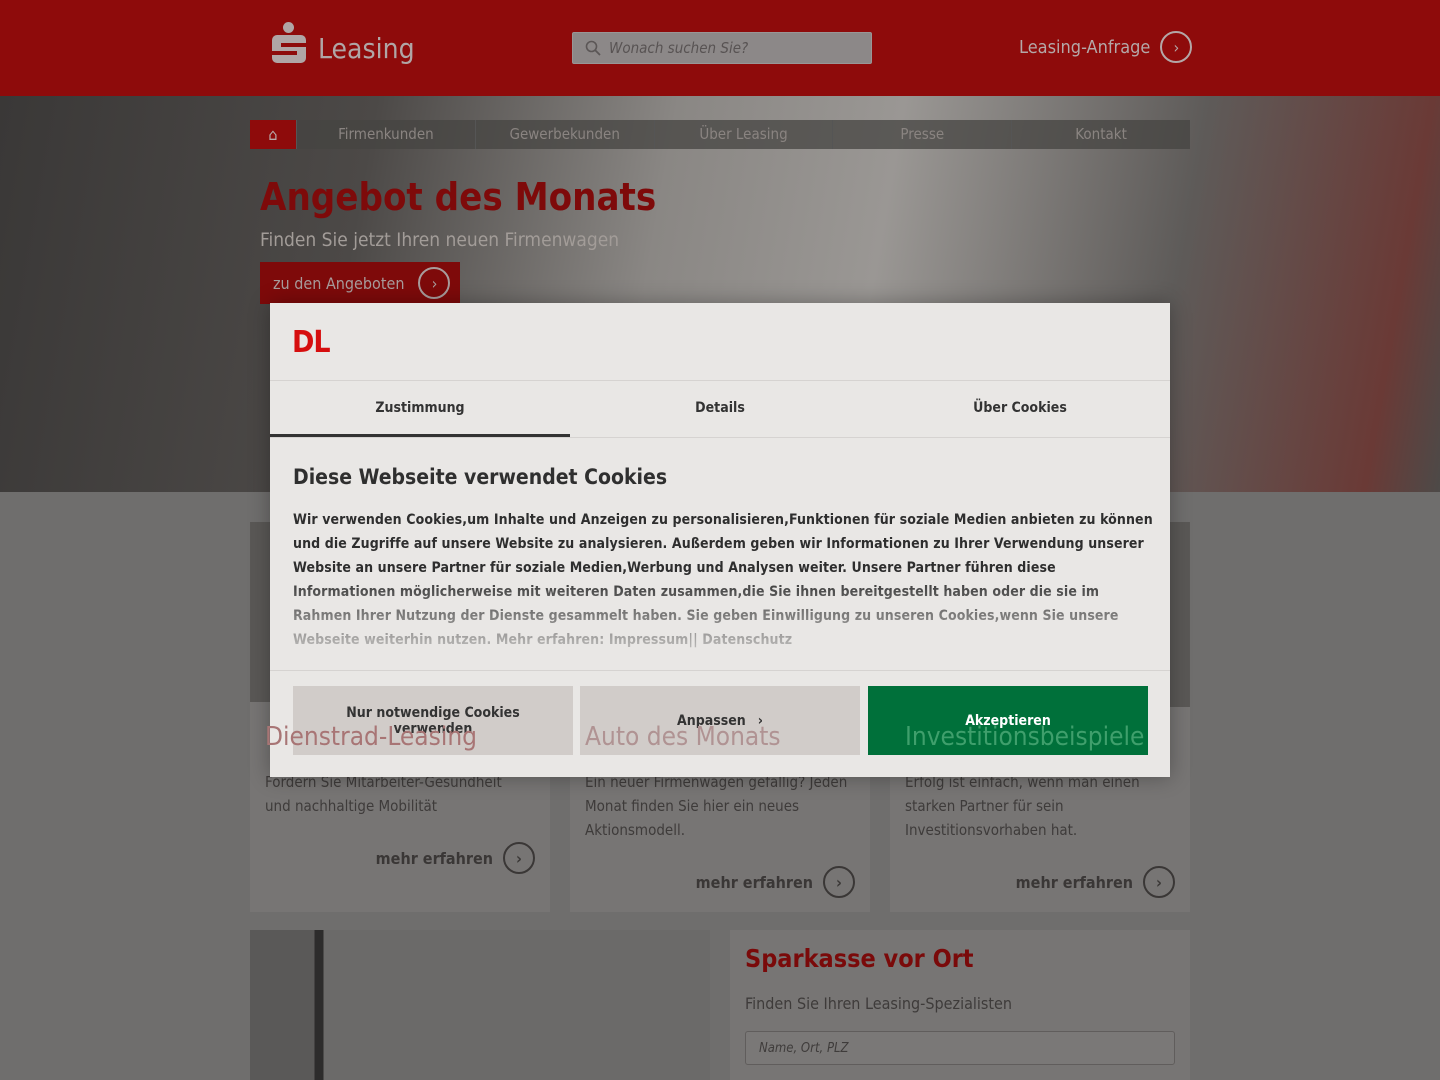  What do you see at coordinates (743, 134) in the screenshot?
I see `nav-ueber-leasing: Über Leasing` at bounding box center [743, 134].